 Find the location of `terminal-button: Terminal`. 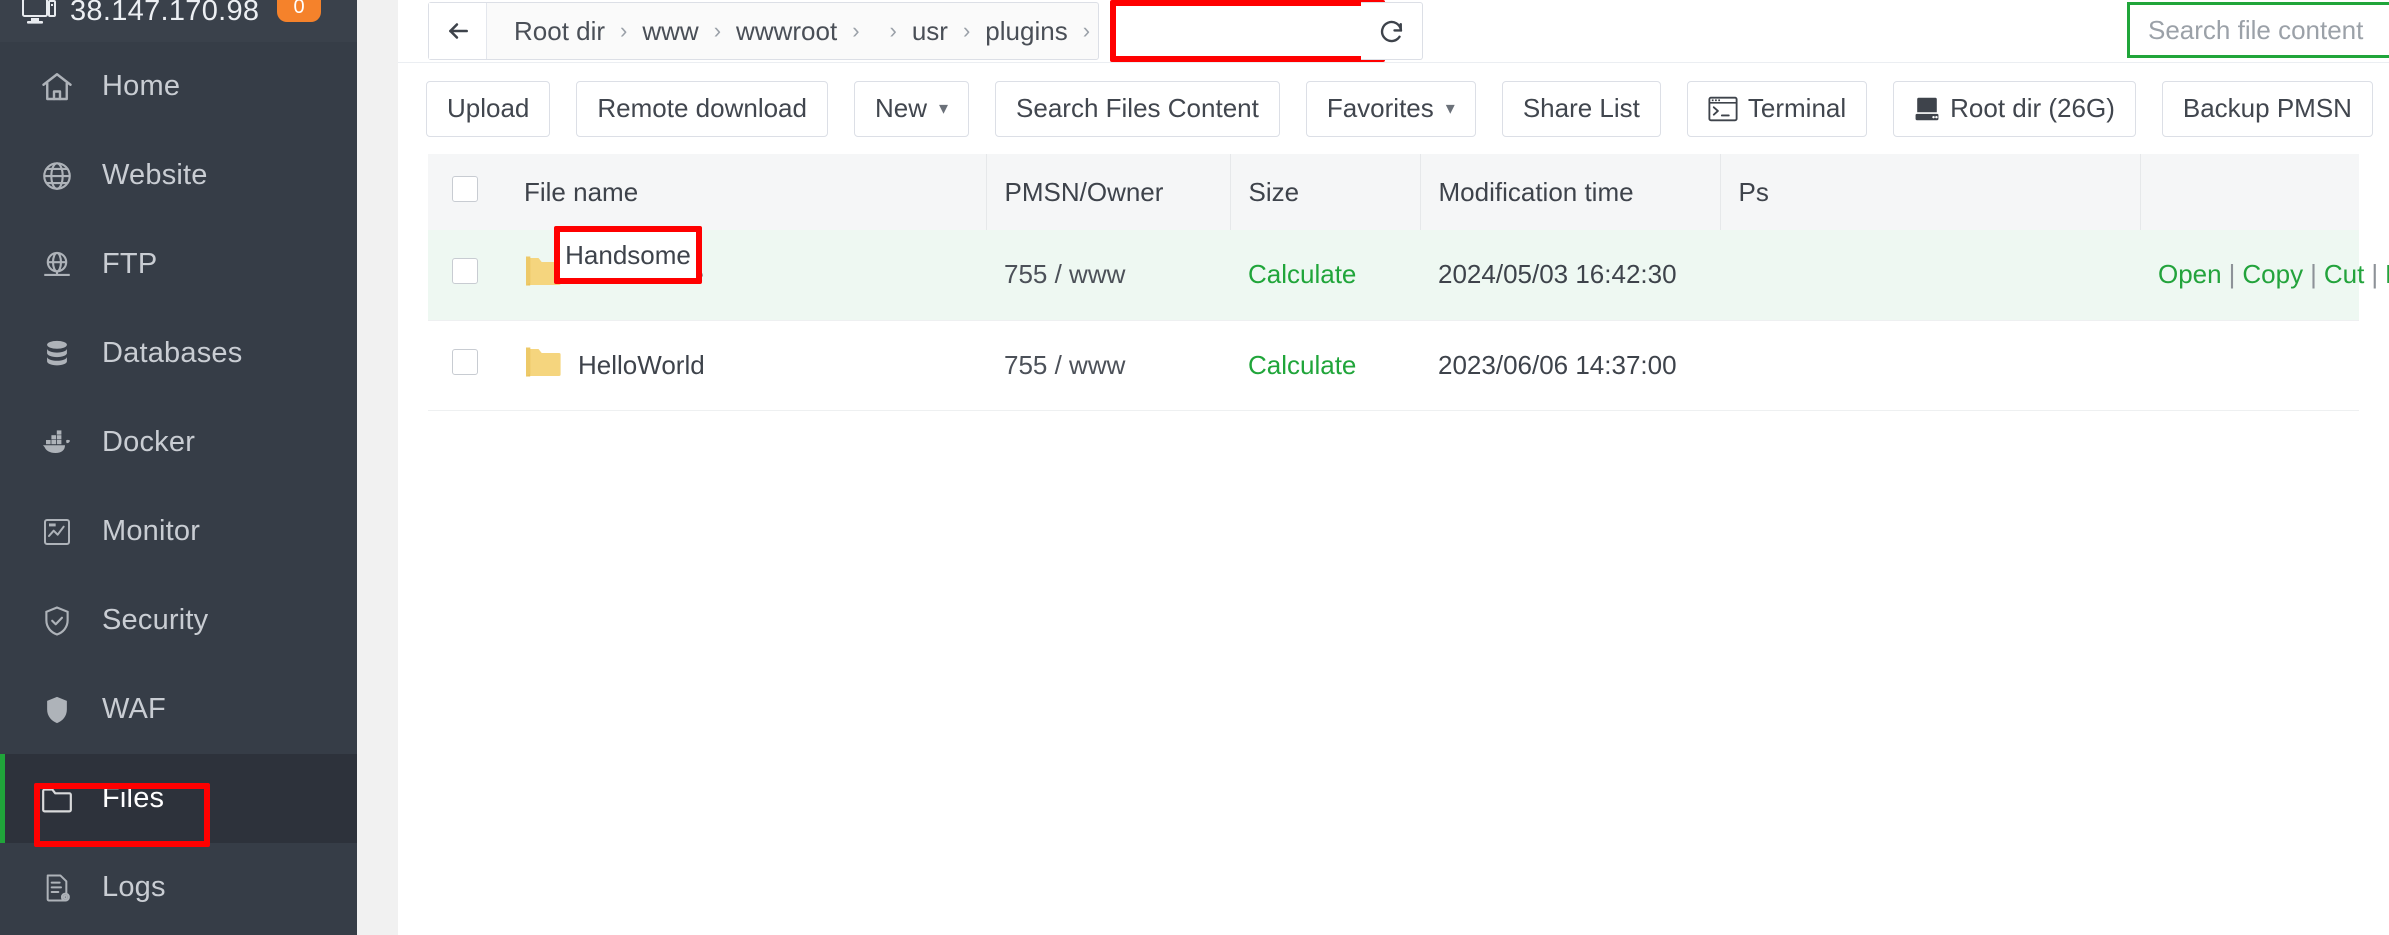

terminal-button: Terminal is located at coordinates (1777, 108).